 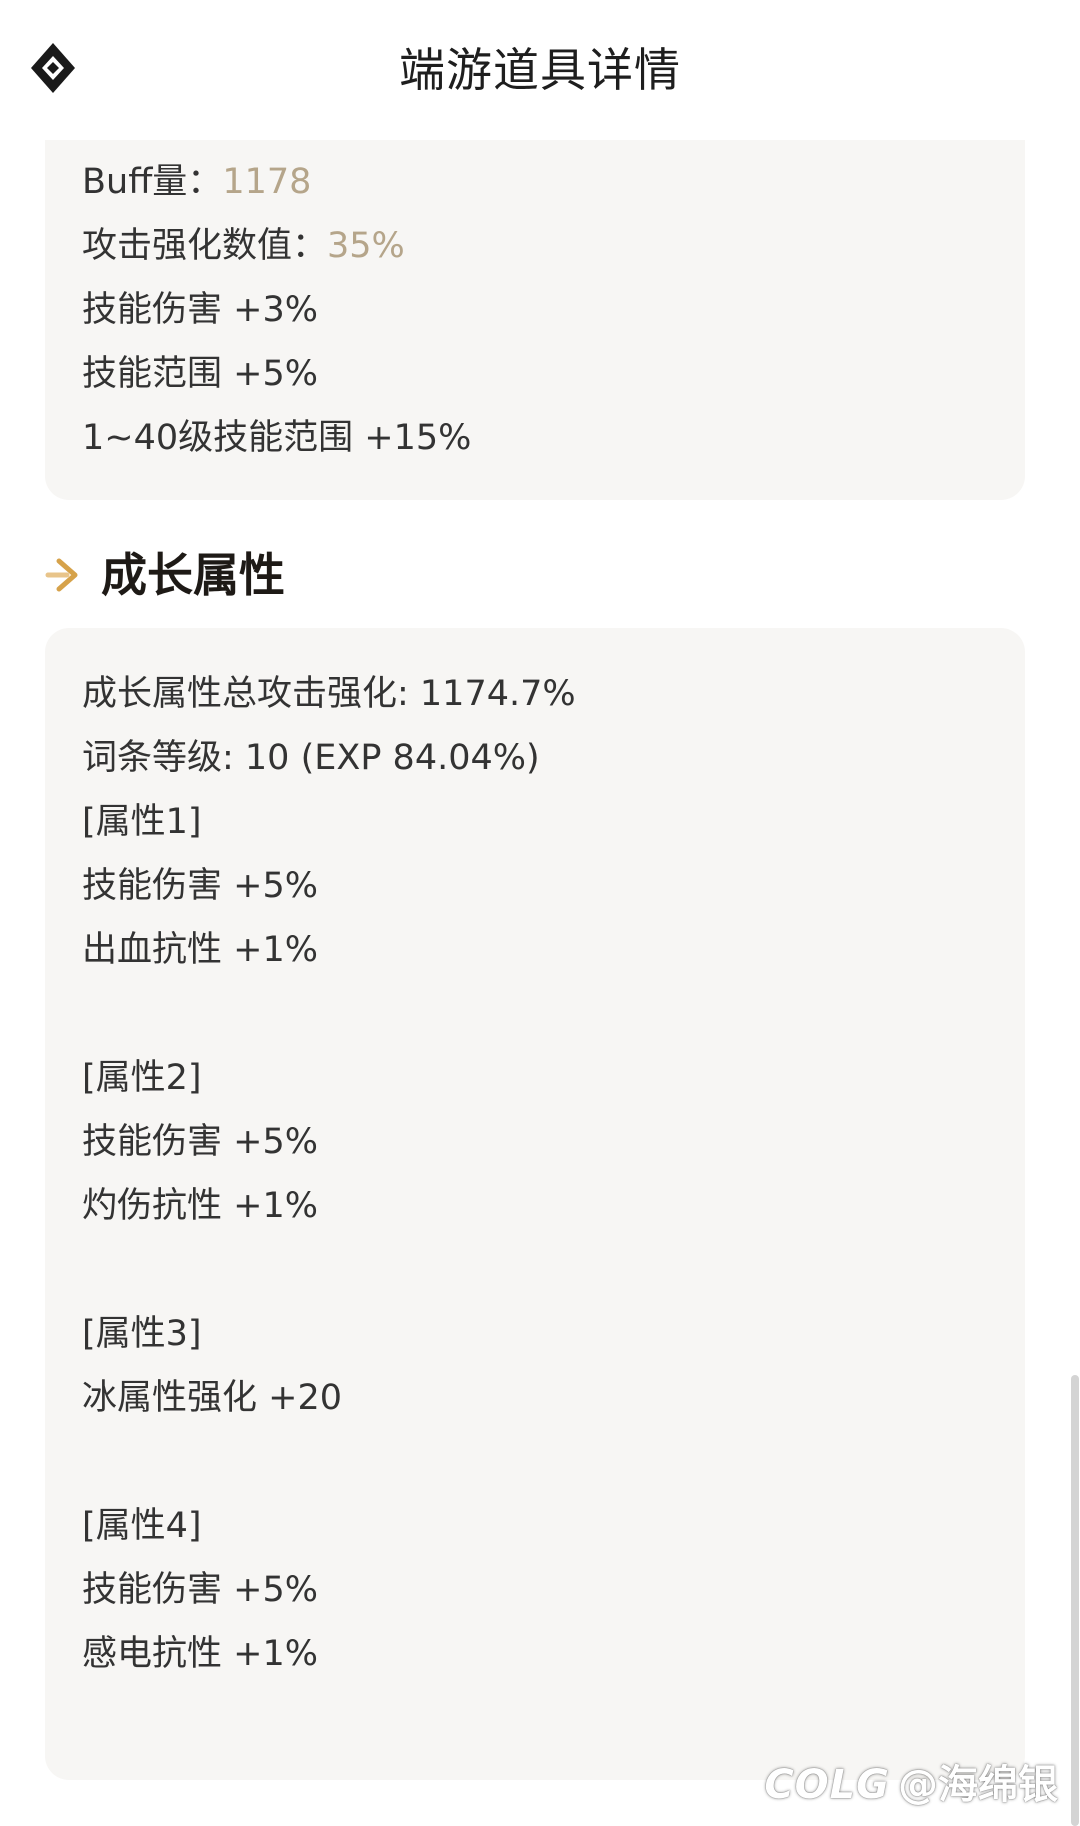 I want to click on entry-level-line: 词条等级: 10 (EXP 84.04%), so click(x=311, y=758).